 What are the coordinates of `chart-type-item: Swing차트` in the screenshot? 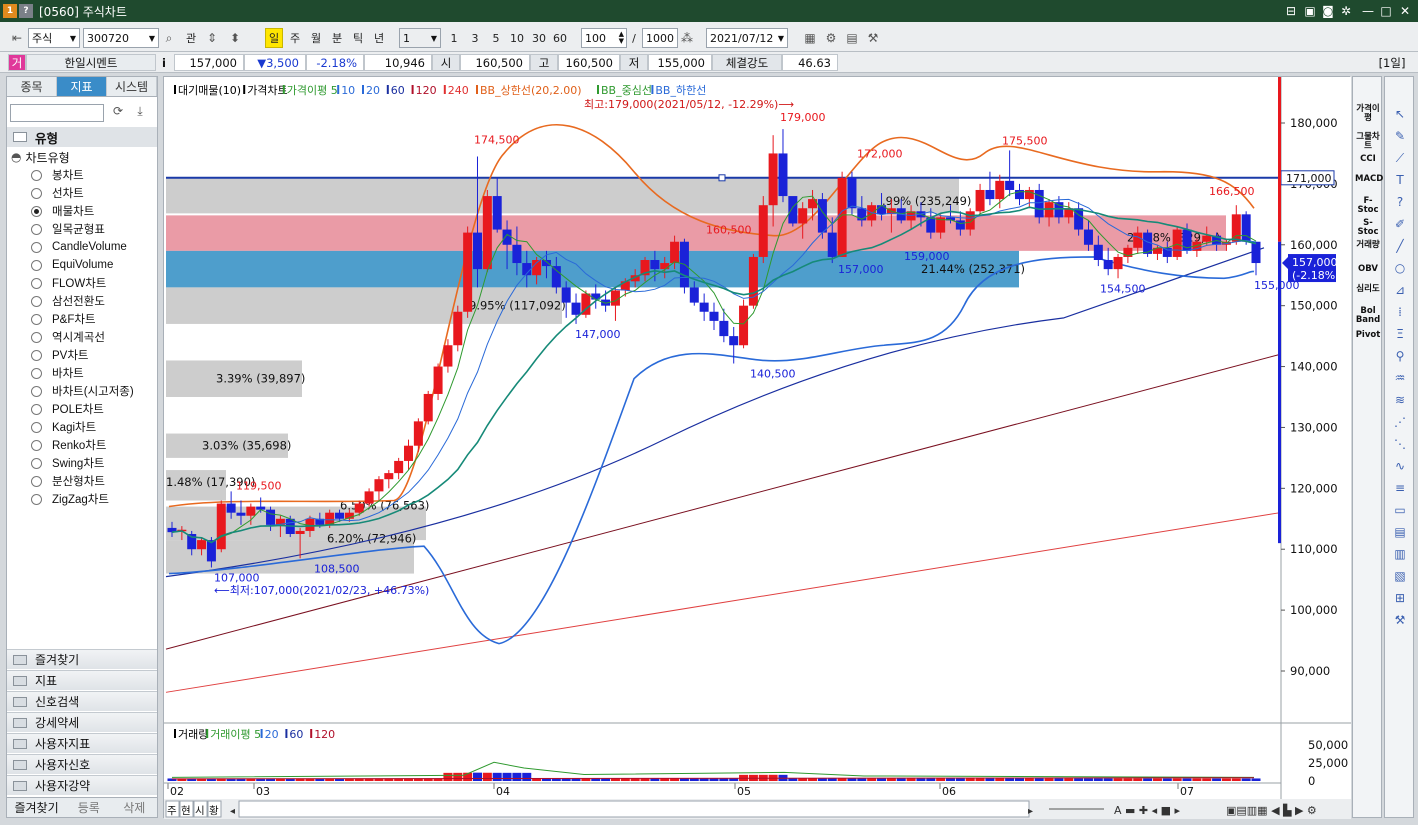 It's located at (67, 463).